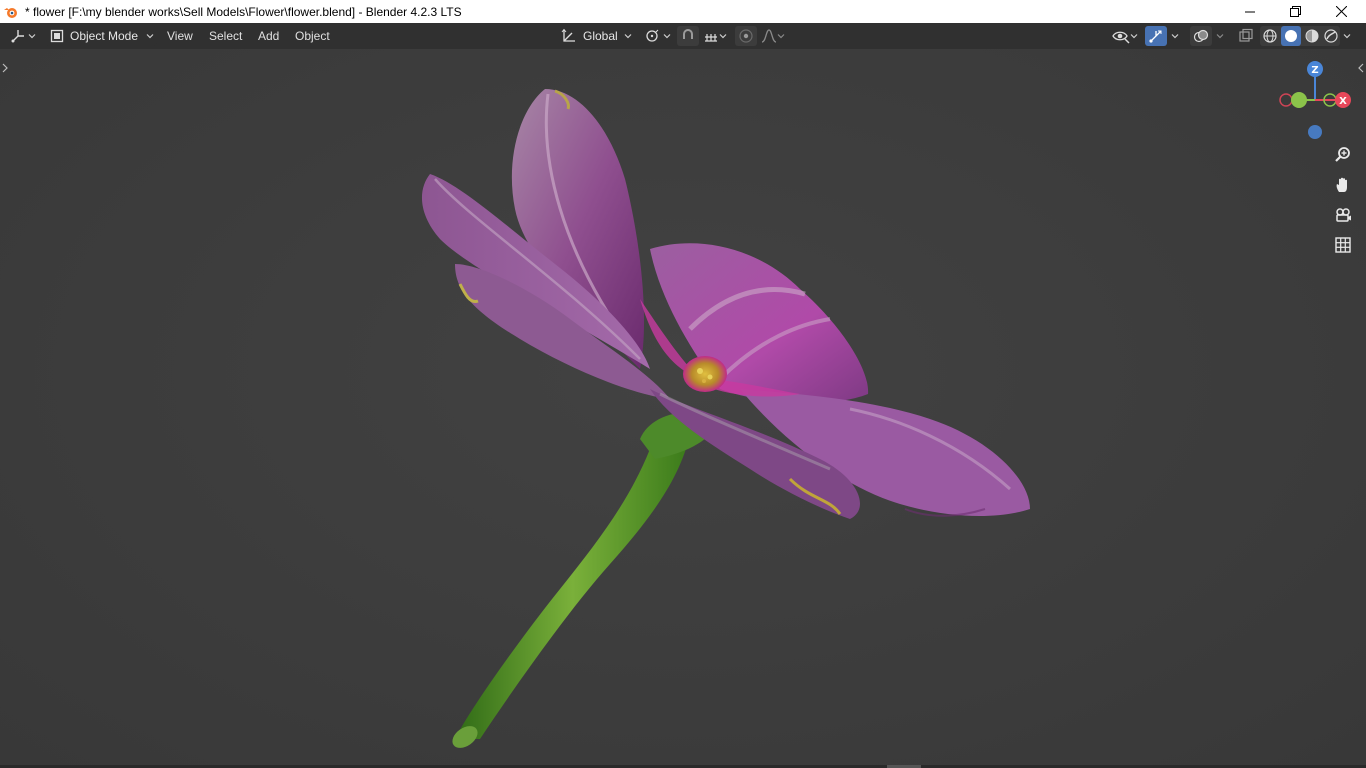 Image resolution: width=1366 pixels, height=768 pixels. Describe the element at coordinates (1343, 101) in the screenshot. I see `gizmo-x-label: X` at that location.